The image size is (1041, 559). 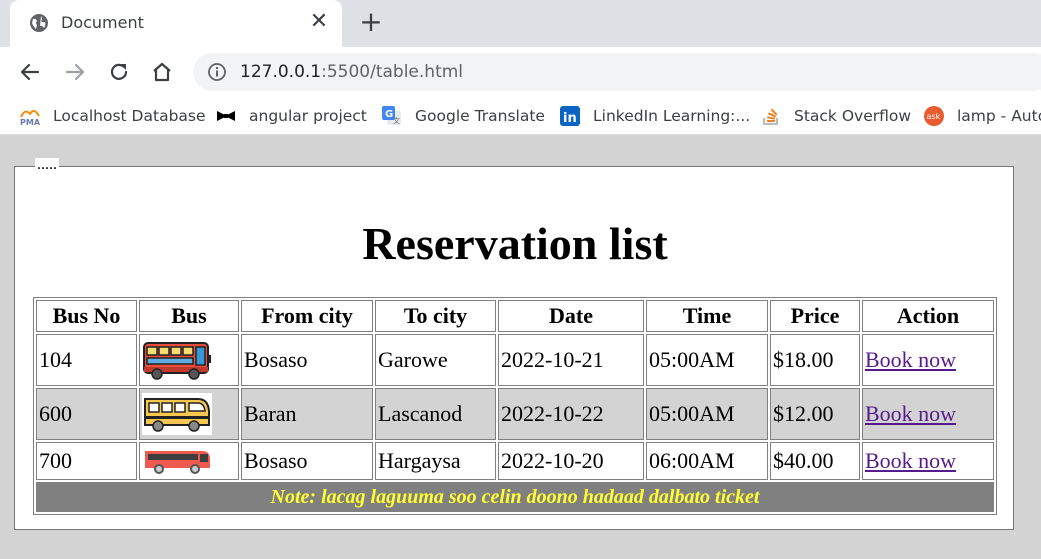 What do you see at coordinates (815, 316) in the screenshot?
I see `header-price: Price` at bounding box center [815, 316].